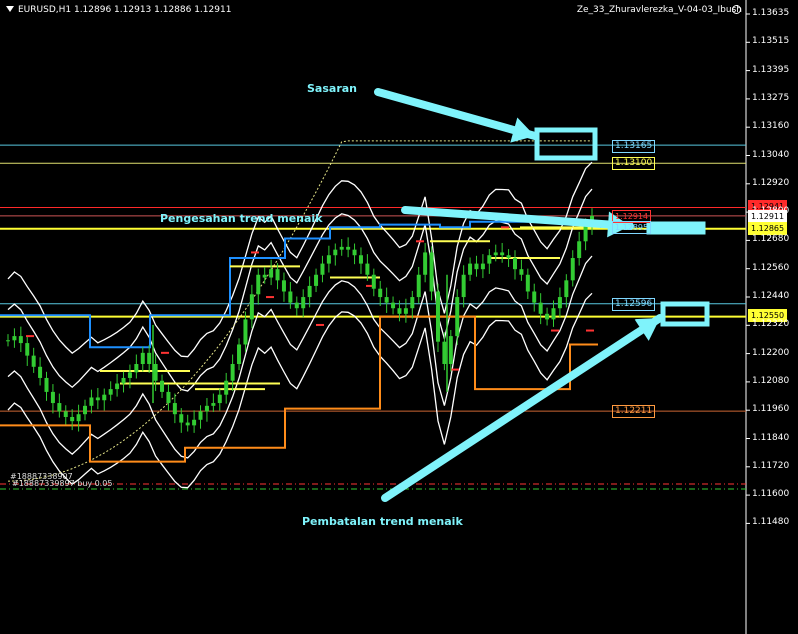 The width and height of the screenshot is (798, 634). What do you see at coordinates (771, 41) in the screenshot?
I see `price-tick-label: 1.13515` at bounding box center [771, 41].